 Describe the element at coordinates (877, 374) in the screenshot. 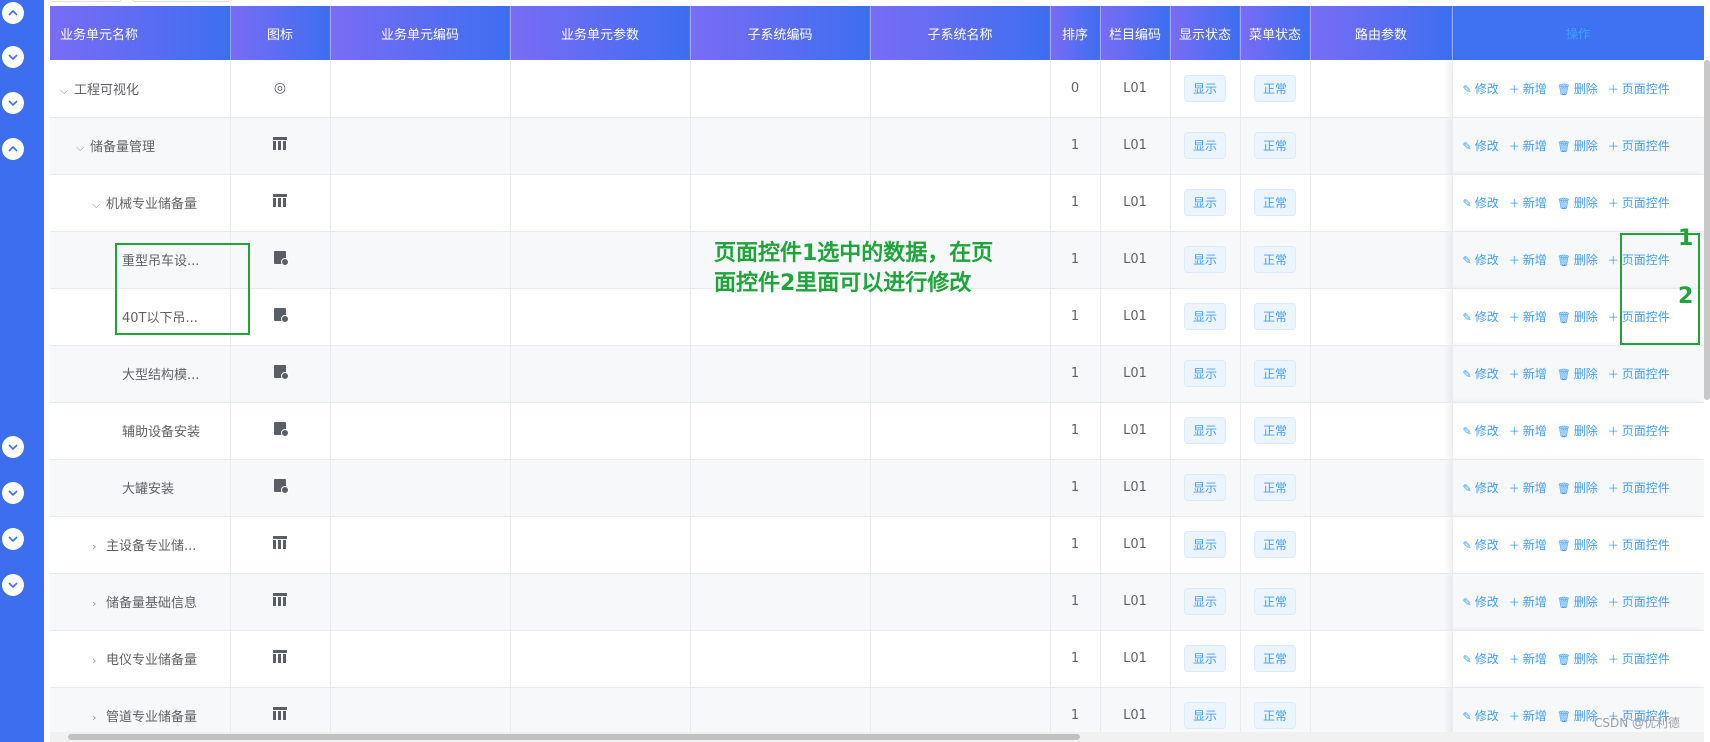

I see `table-row: 大型结构模... 1 L01 显示 正常 ✎ 修改 ＋新增 🗑 删除 ＋页面控件` at that location.